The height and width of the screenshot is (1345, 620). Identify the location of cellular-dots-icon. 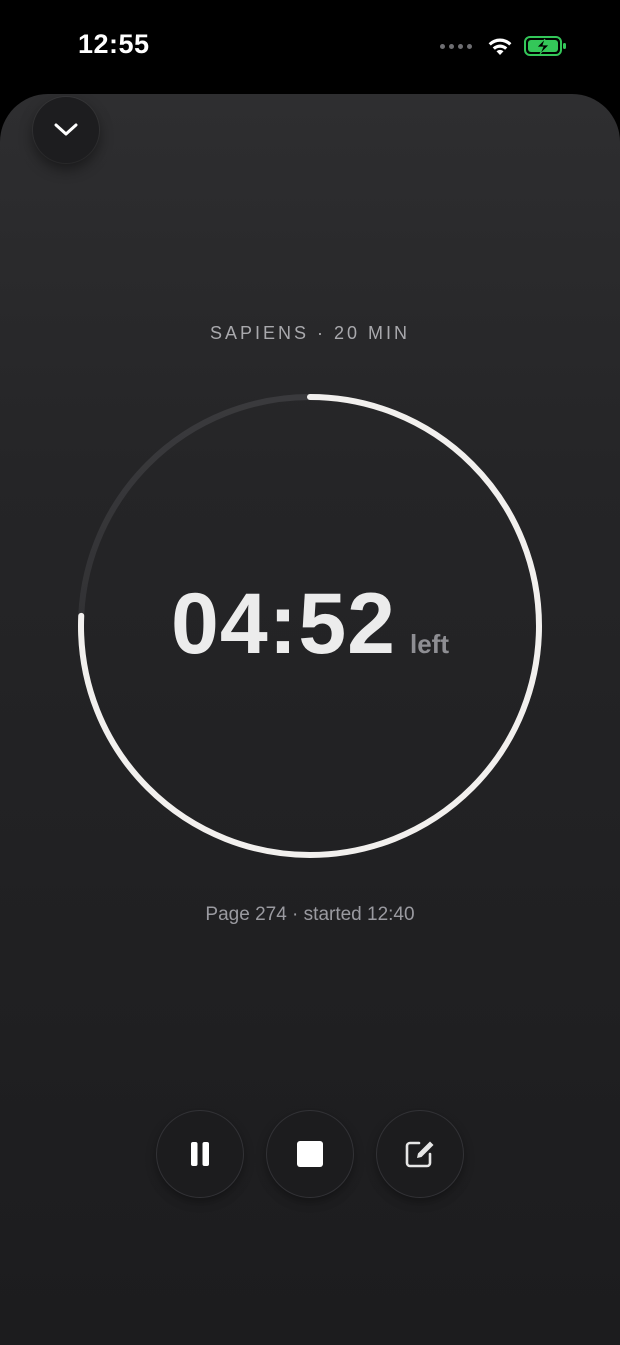
(456, 46).